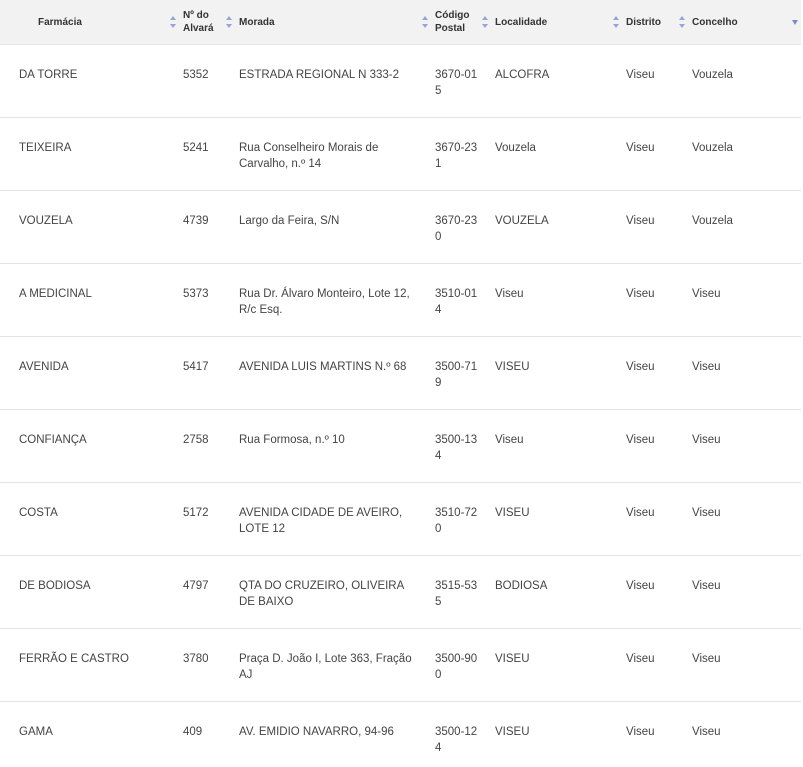  Describe the element at coordinates (337, 519) in the screenshot. I see `cell-morada: AVENIDA CIDADE DE AVEIRO, LOTE 12` at that location.